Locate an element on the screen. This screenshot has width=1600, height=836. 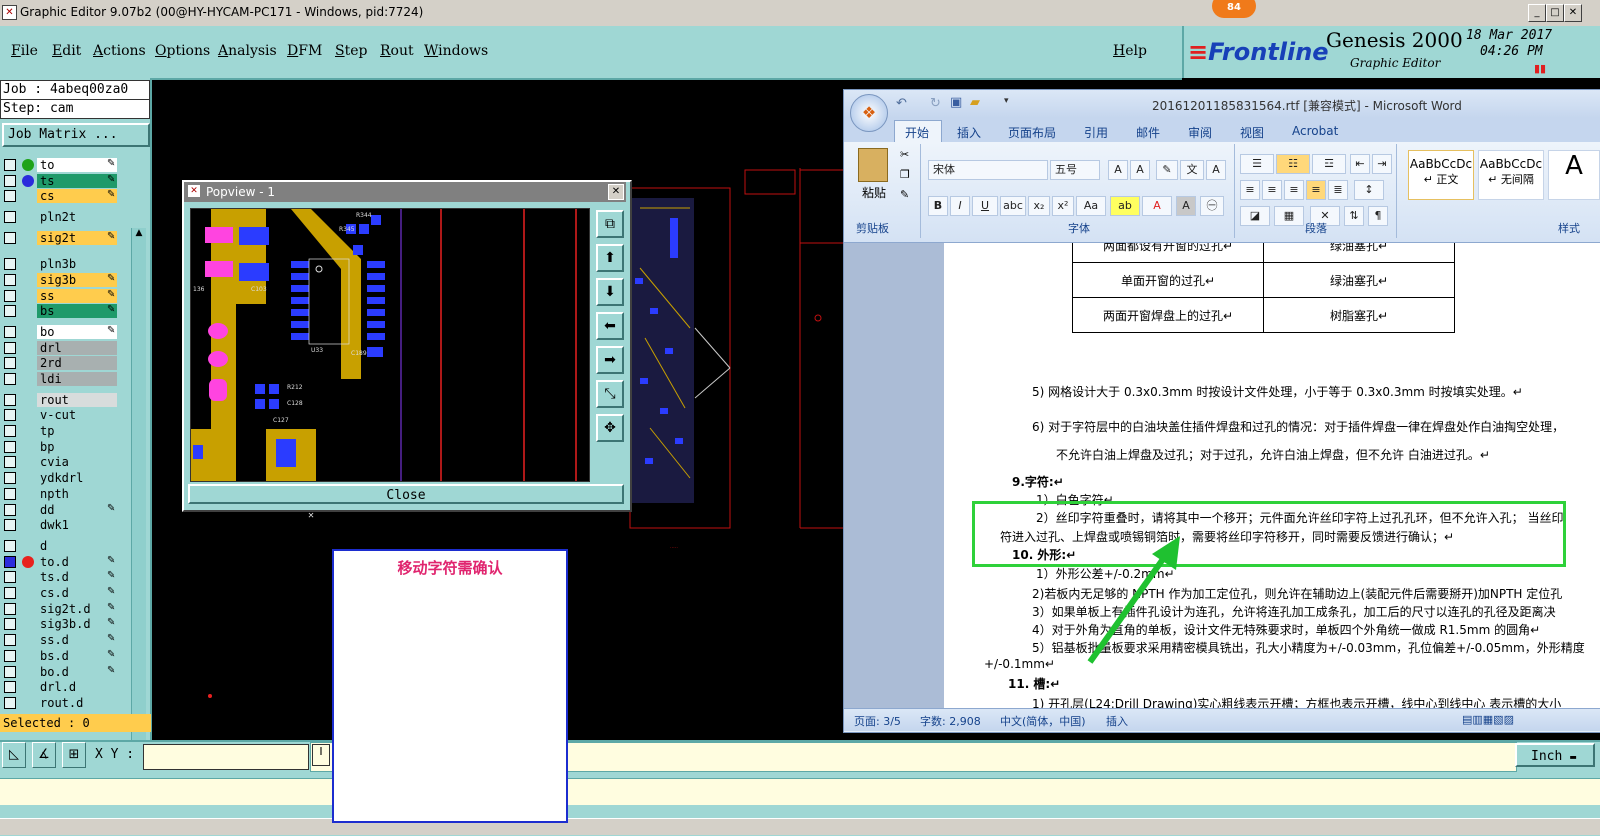
layer-name: ts.d is located at coordinates (77, 577).